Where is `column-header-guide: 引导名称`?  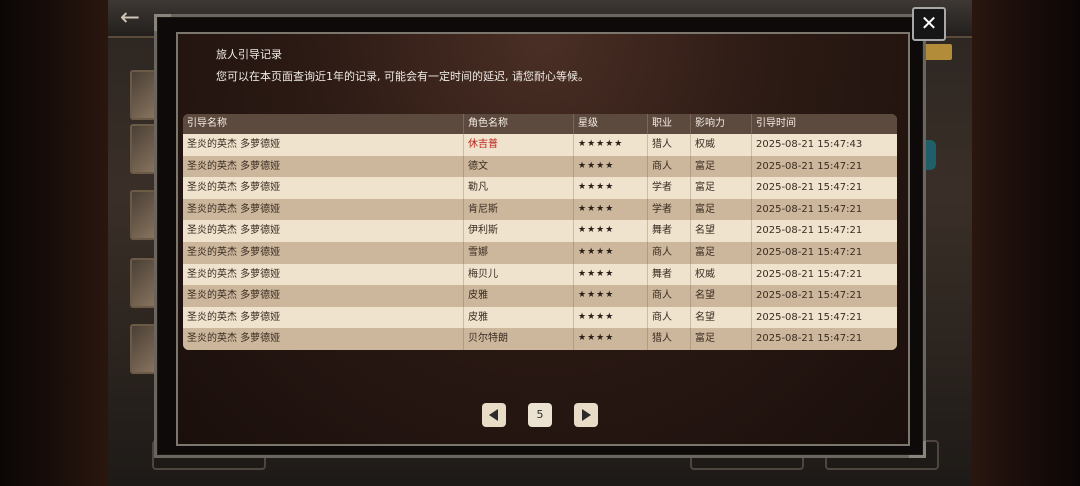
column-header-guide: 引导名称 is located at coordinates (323, 124).